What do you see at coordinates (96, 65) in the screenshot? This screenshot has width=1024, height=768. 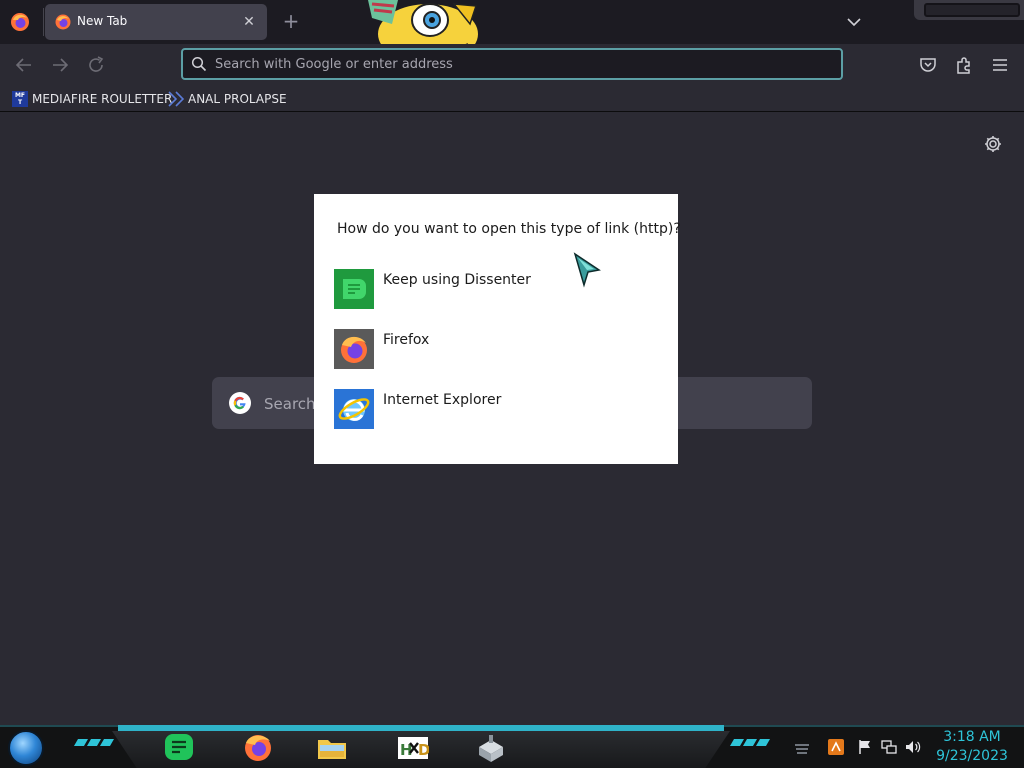 I see `reload-icon` at bounding box center [96, 65].